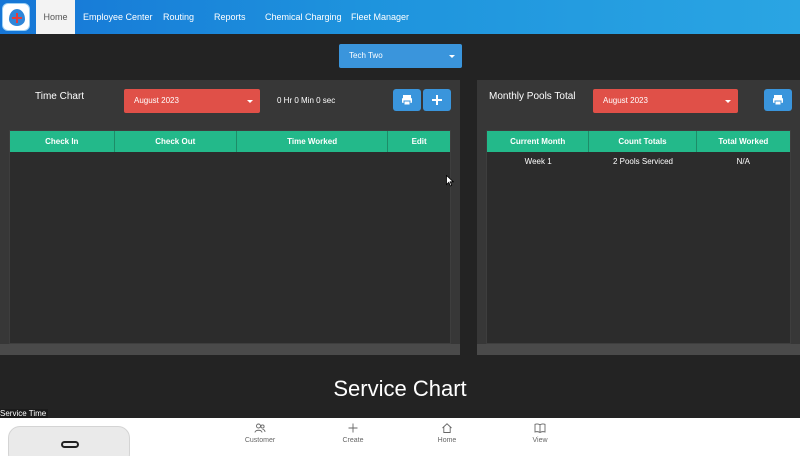 This screenshot has height=456, width=800. I want to click on service-time-label: Service Time, so click(24, 413).